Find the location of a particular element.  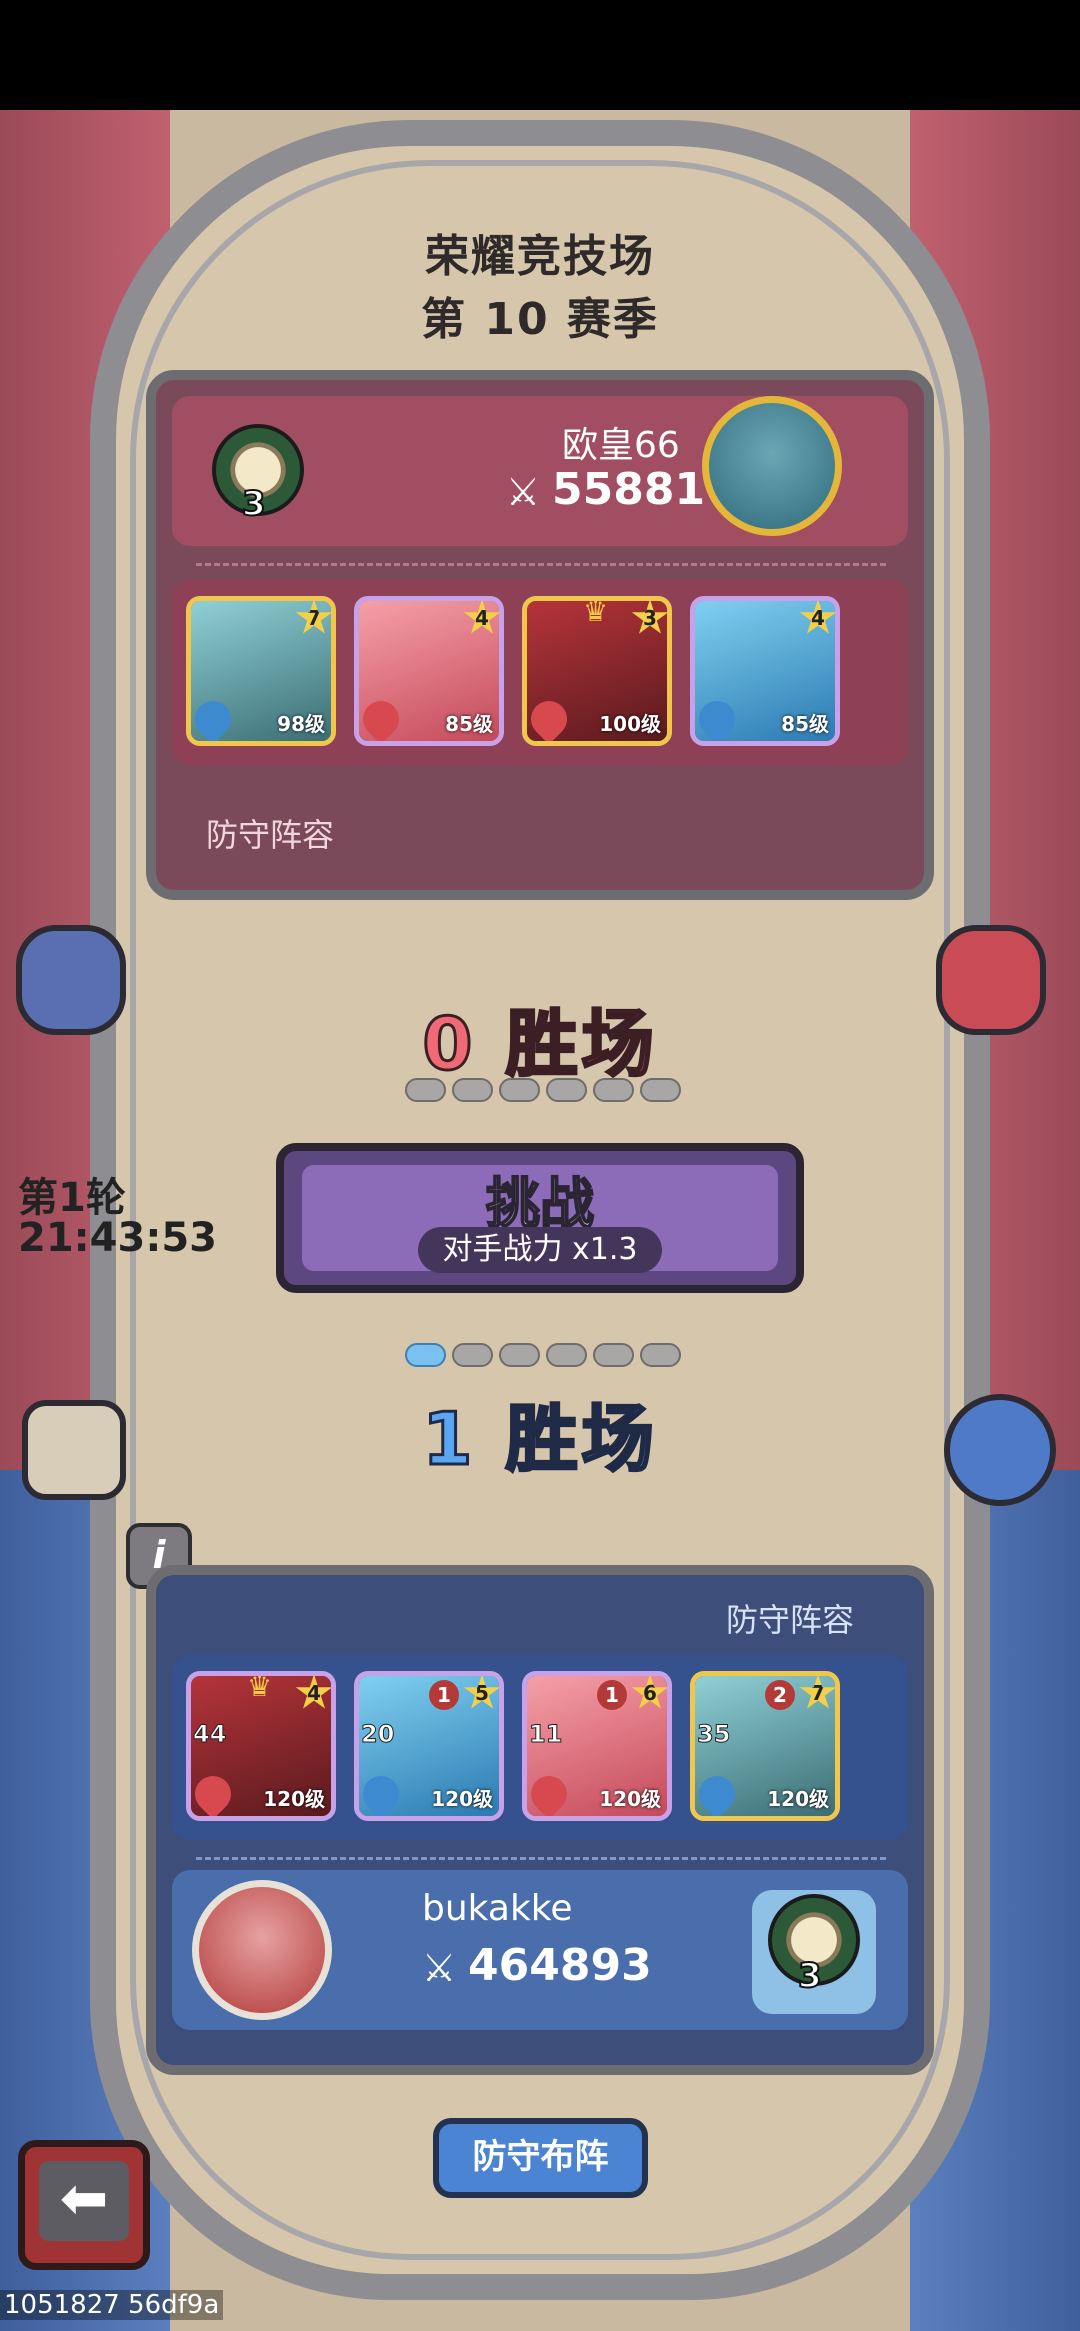

season-label: 第 10 赛季 is located at coordinates (540, 319).